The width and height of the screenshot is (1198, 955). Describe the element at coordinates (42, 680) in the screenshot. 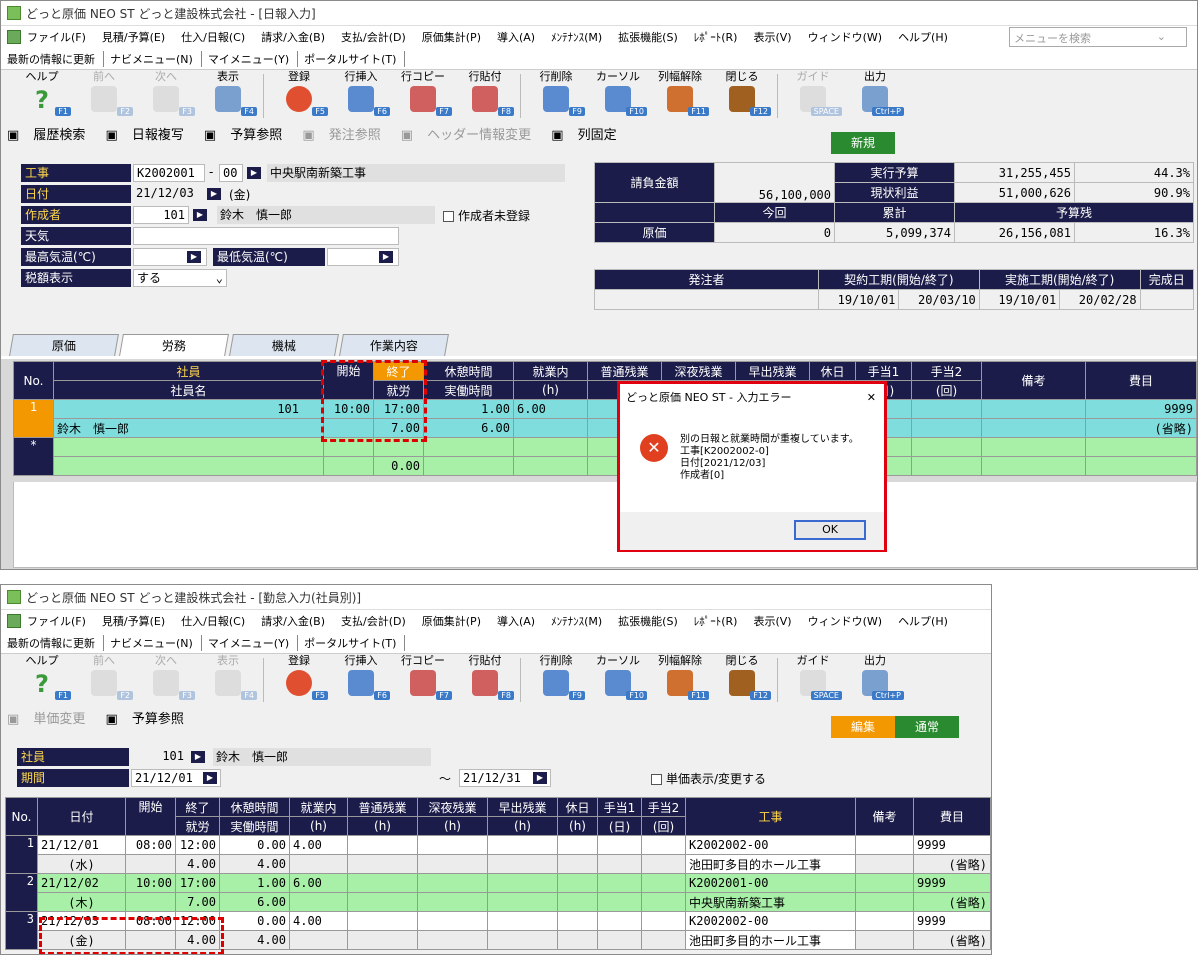

I see `toolbar-button: ヘルプ? F1` at that location.